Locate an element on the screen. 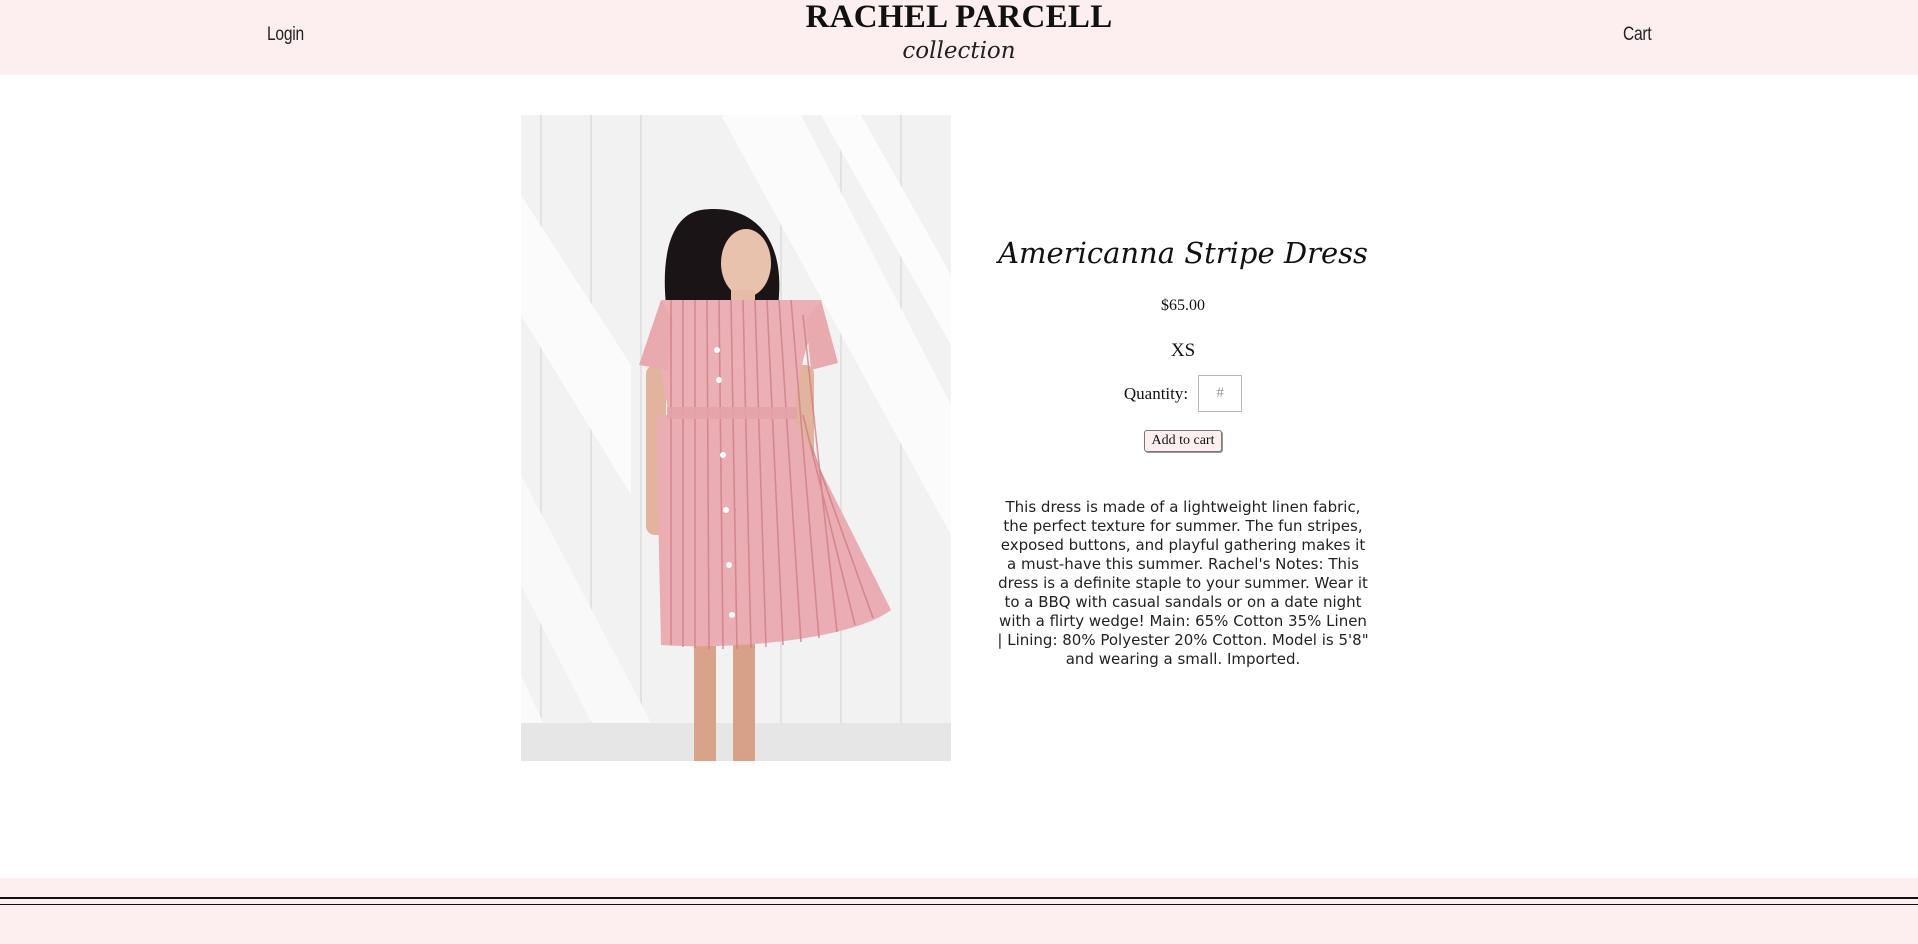  brand-name: RACHEL PARCELL is located at coordinates (959, 17).